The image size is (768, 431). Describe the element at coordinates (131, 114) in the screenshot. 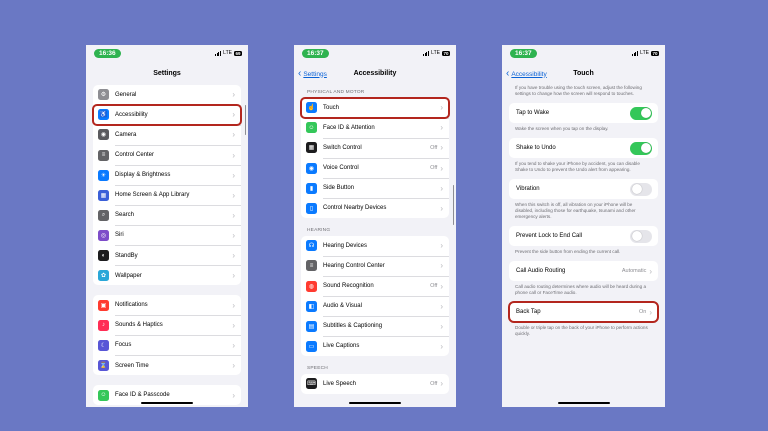

I see `row-label: Accessibility` at that location.